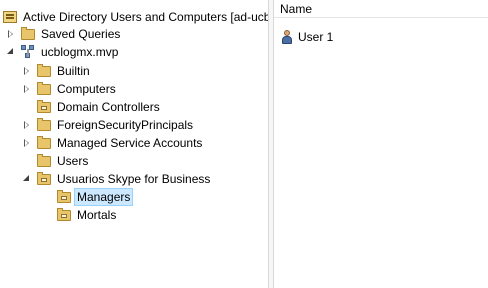 The image size is (488, 288). I want to click on tree-item-label: ForeignSecurityPrincipals, so click(125, 125).